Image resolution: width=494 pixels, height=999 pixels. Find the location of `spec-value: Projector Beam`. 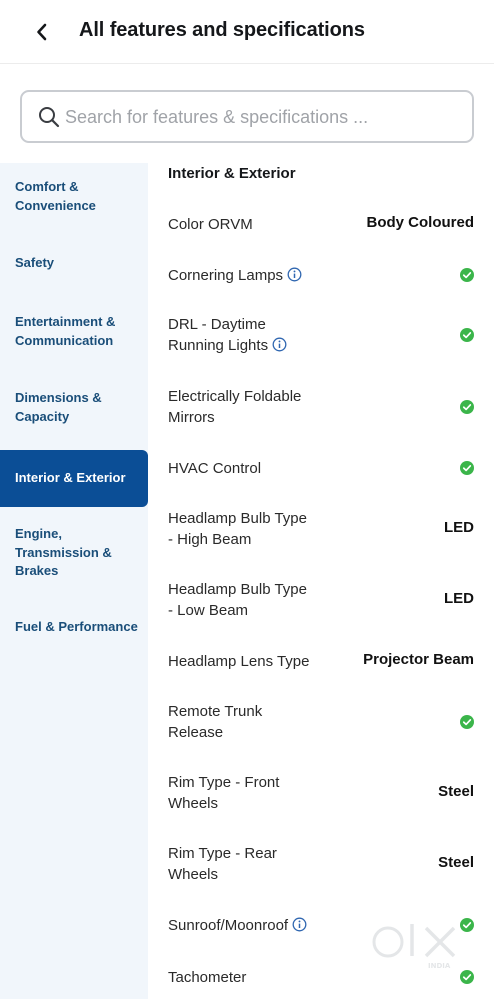

spec-value: Projector Beam is located at coordinates (418, 659).